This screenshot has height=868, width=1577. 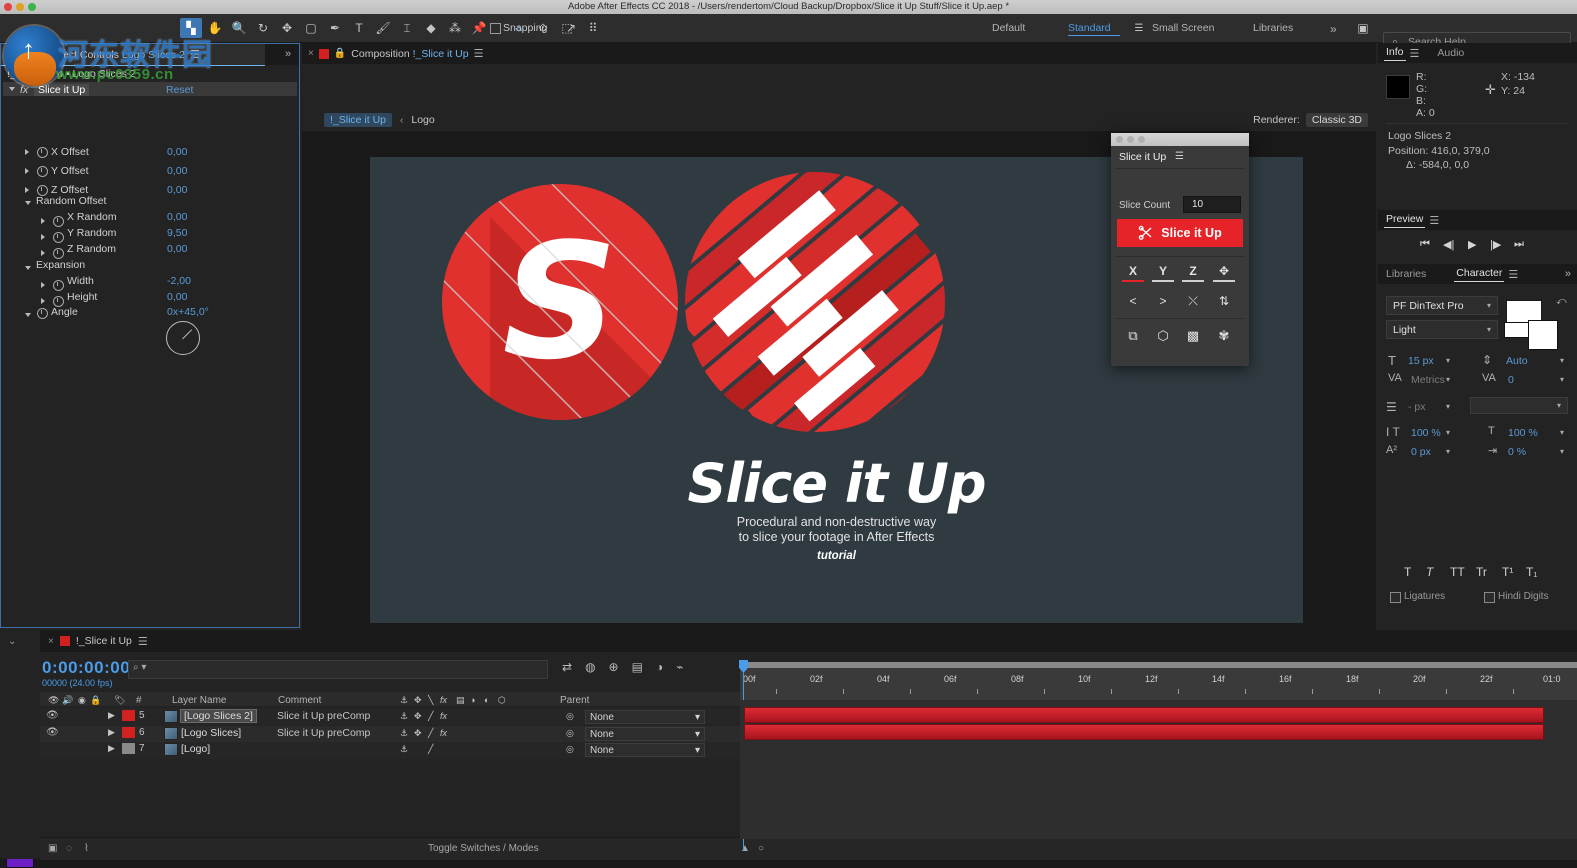 I want to click on workspace-standard: Standard, so click(x=1089, y=28).